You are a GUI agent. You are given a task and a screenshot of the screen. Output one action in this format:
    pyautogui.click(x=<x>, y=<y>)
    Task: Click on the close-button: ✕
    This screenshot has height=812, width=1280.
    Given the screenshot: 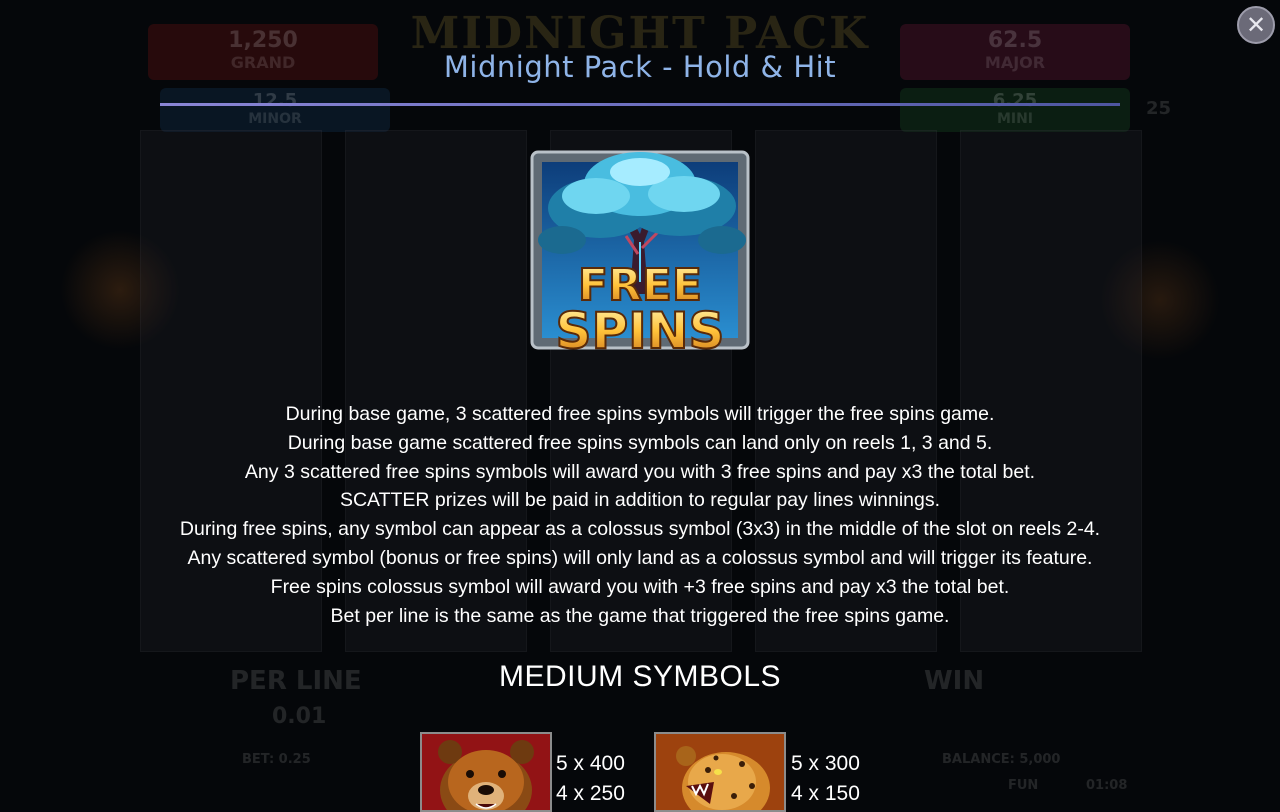 What is the action you would take?
    pyautogui.click(x=1256, y=25)
    